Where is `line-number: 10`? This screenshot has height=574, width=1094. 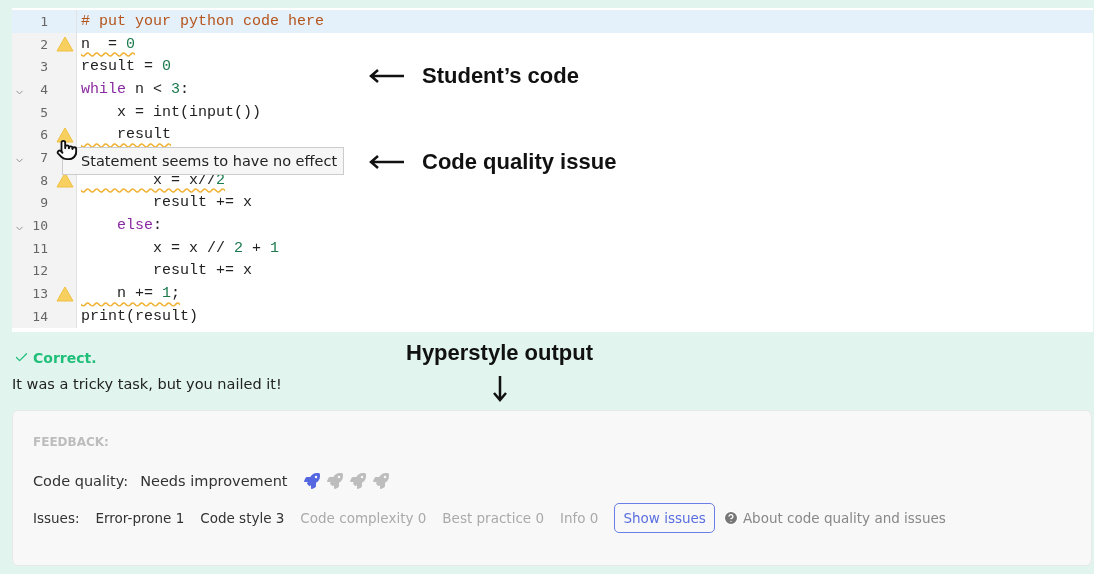
line-number: 10 is located at coordinates (39, 226).